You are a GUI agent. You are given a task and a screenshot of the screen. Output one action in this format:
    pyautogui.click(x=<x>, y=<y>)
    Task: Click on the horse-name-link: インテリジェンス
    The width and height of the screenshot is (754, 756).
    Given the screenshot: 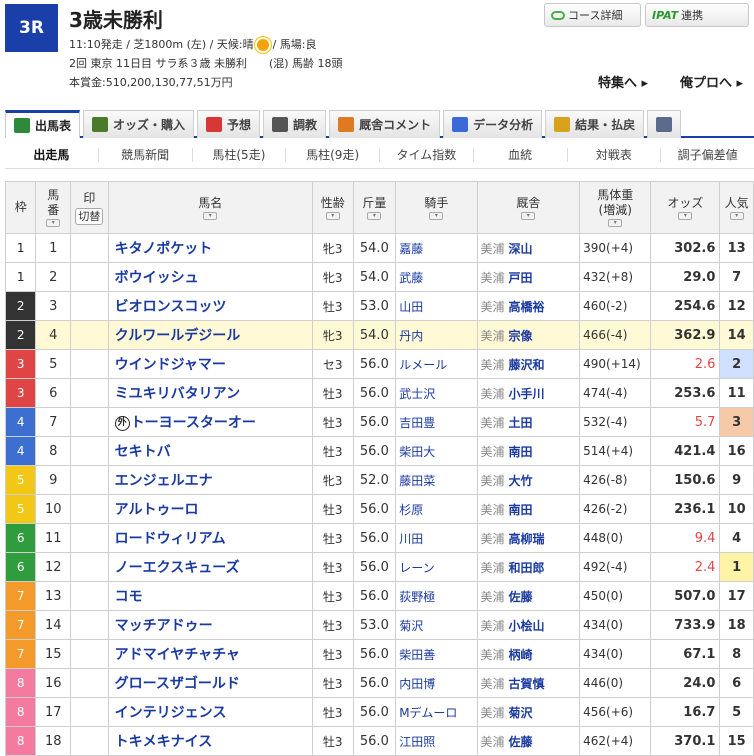 What is the action you would take?
    pyautogui.click(x=171, y=713)
    